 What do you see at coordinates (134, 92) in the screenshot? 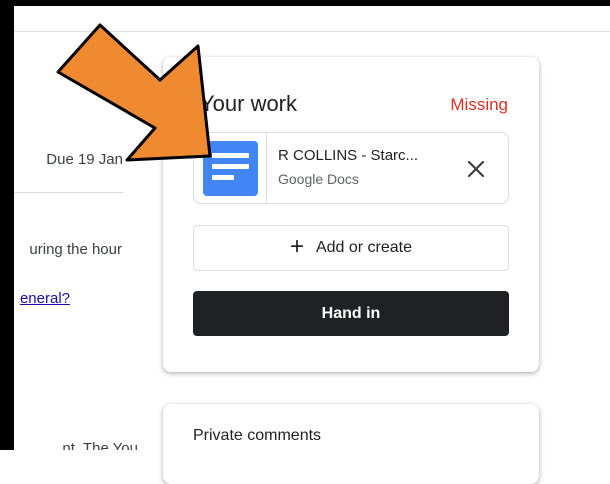
I see `annotation-arrow` at bounding box center [134, 92].